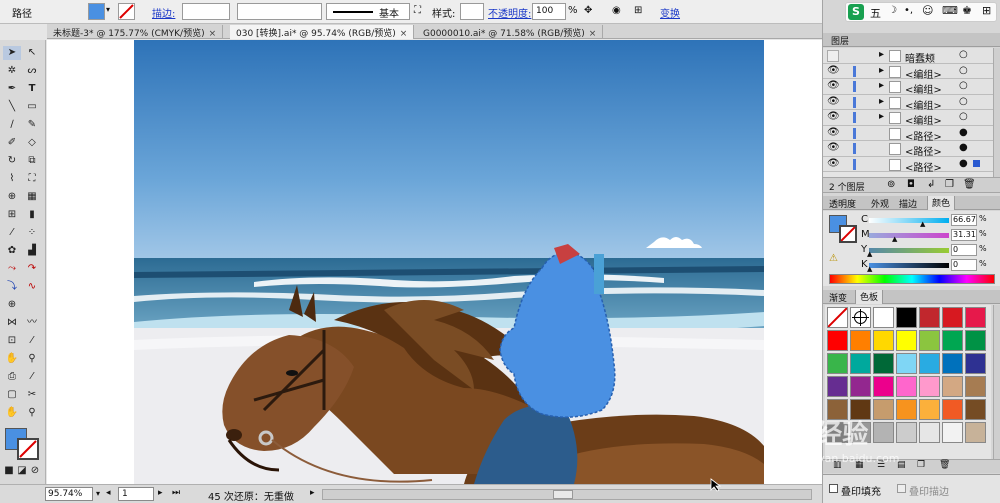 The image size is (1000, 503). I want to click on tab-stroke: 描边, so click(908, 203).